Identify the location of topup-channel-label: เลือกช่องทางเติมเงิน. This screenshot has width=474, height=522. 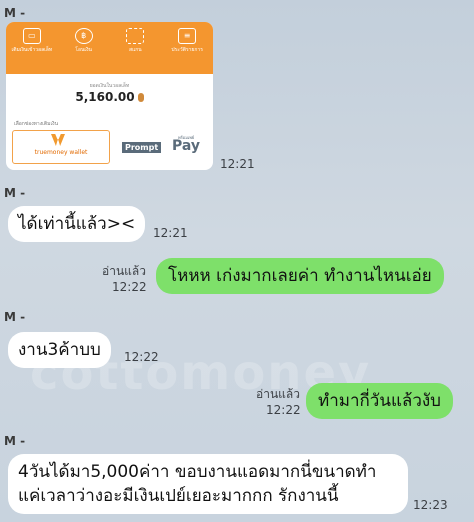
(36, 124).